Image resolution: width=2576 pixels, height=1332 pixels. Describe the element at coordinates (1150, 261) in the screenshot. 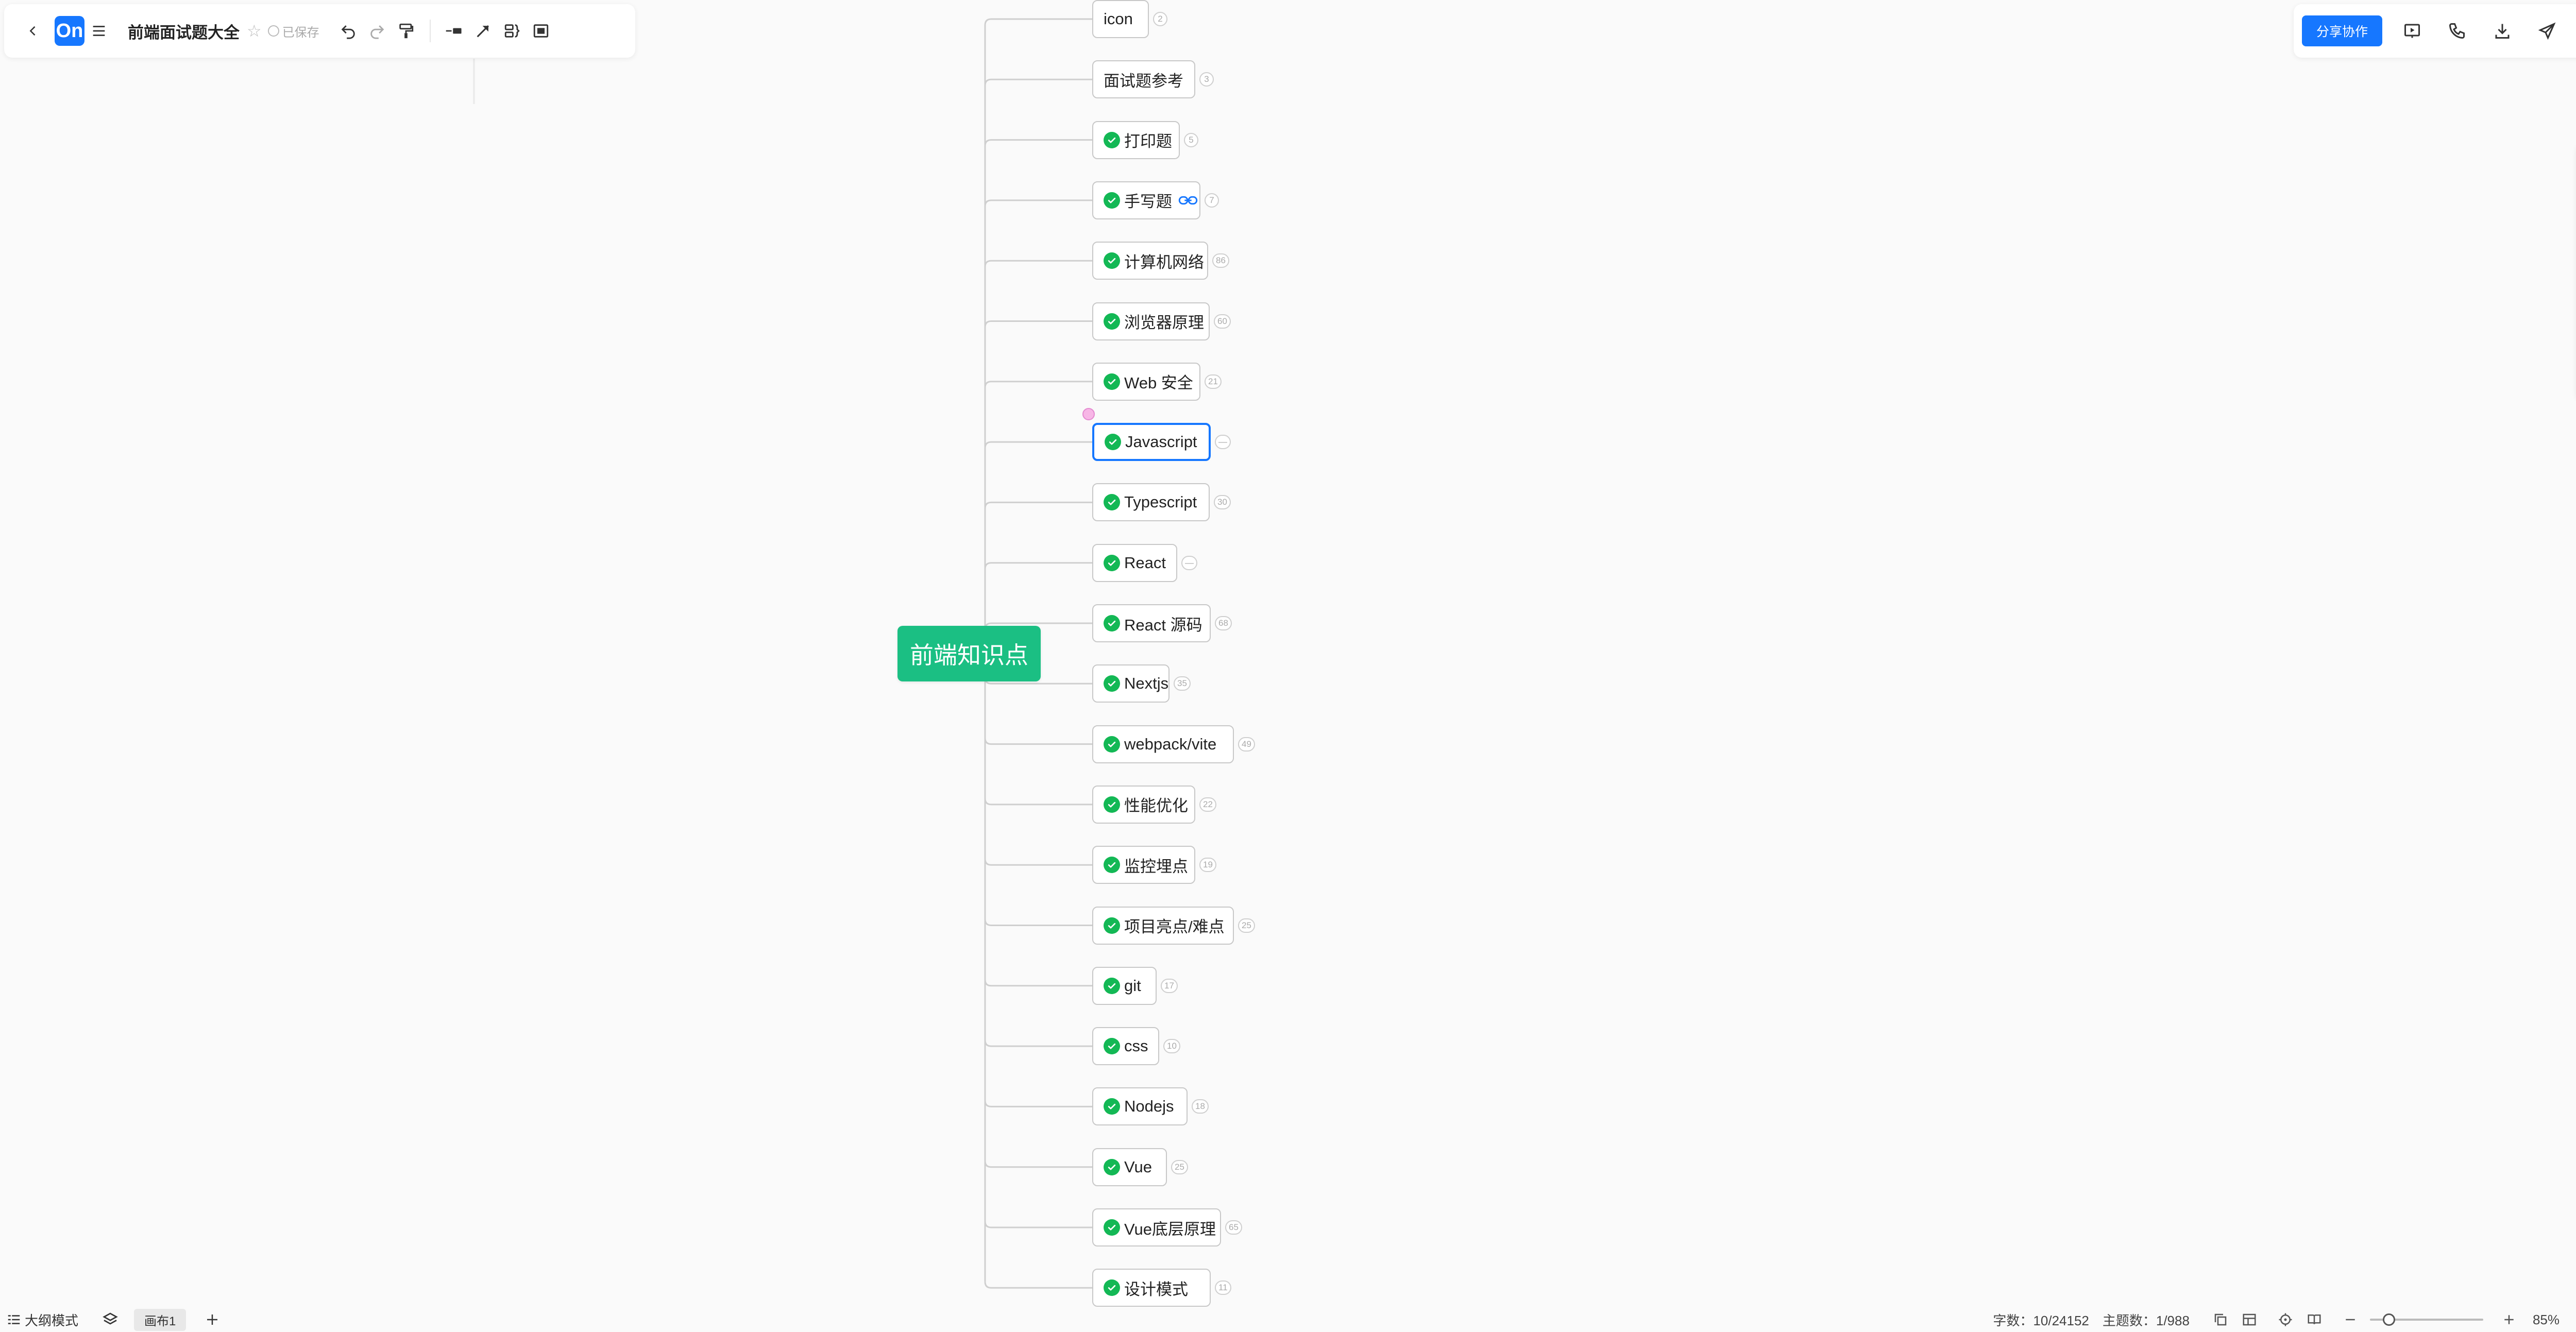

I see `topic-node: 计算机网络` at that location.